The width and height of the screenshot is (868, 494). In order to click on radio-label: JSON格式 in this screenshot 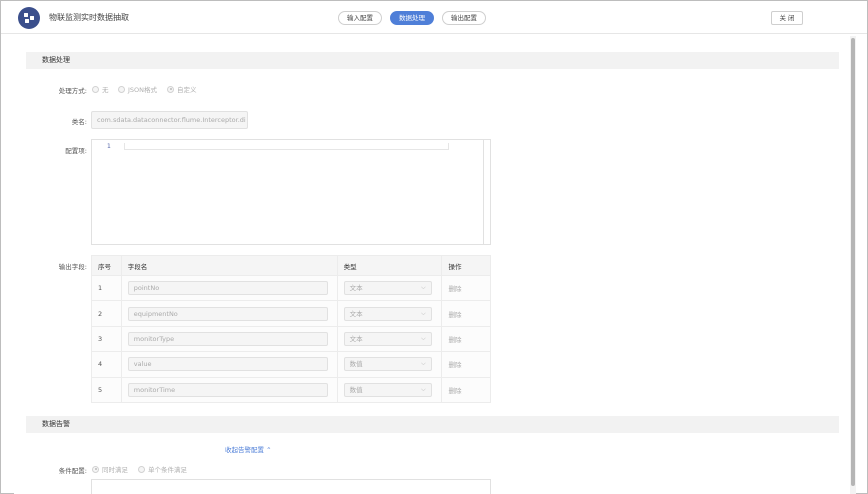, I will do `click(143, 90)`.